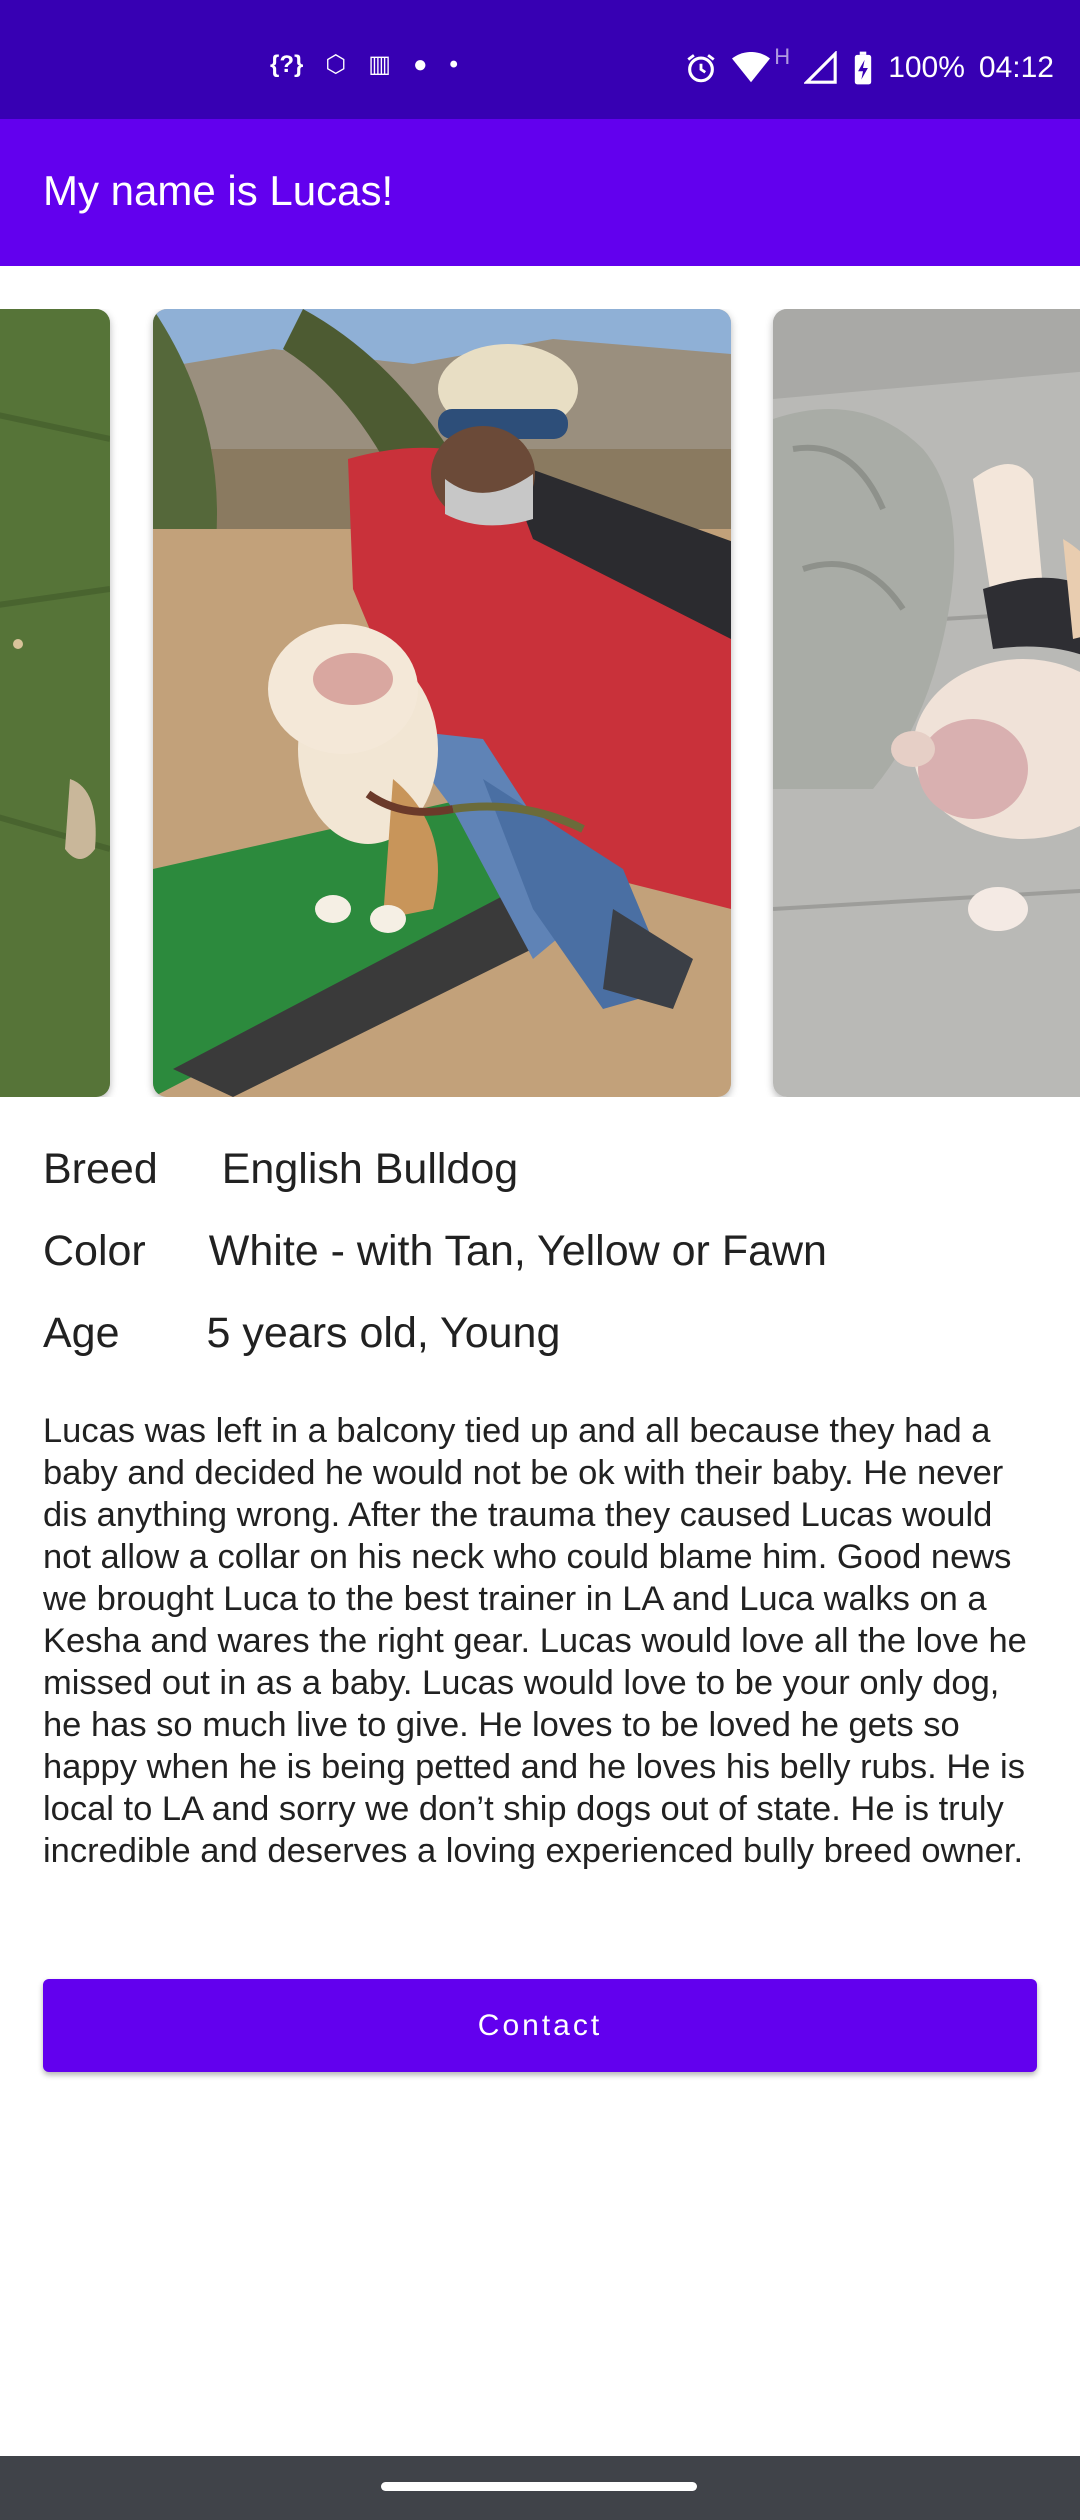 The height and width of the screenshot is (2520, 1080). What do you see at coordinates (539, 2486) in the screenshot?
I see `home-gesture-handle` at bounding box center [539, 2486].